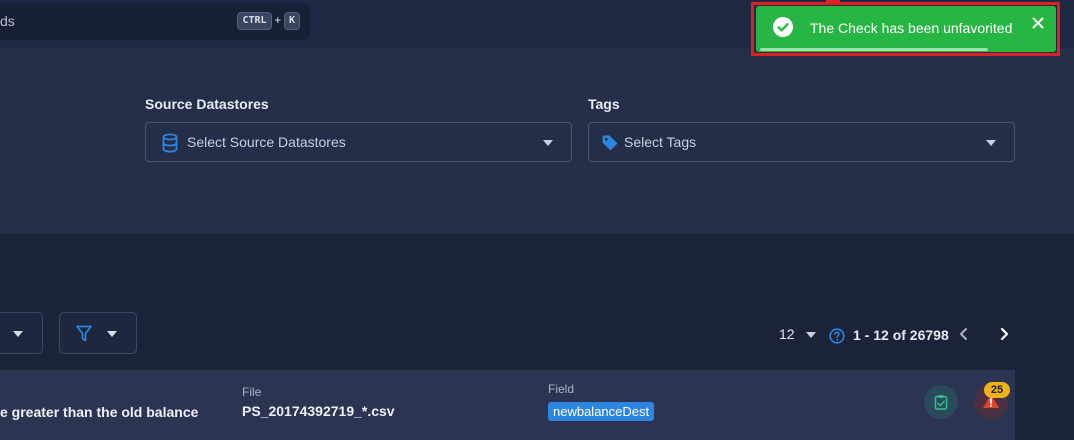 This screenshot has height=440, width=1074. What do you see at coordinates (901, 335) in the screenshot?
I see `pagination-range: 1 - 12 of 26798` at bounding box center [901, 335].